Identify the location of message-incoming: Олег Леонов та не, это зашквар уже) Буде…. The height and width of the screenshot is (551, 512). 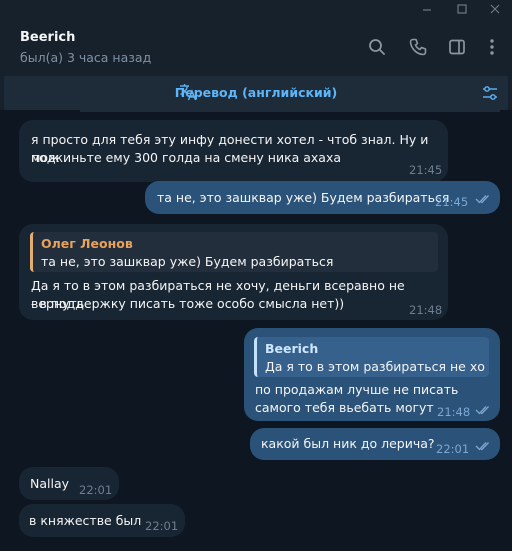
(233, 272).